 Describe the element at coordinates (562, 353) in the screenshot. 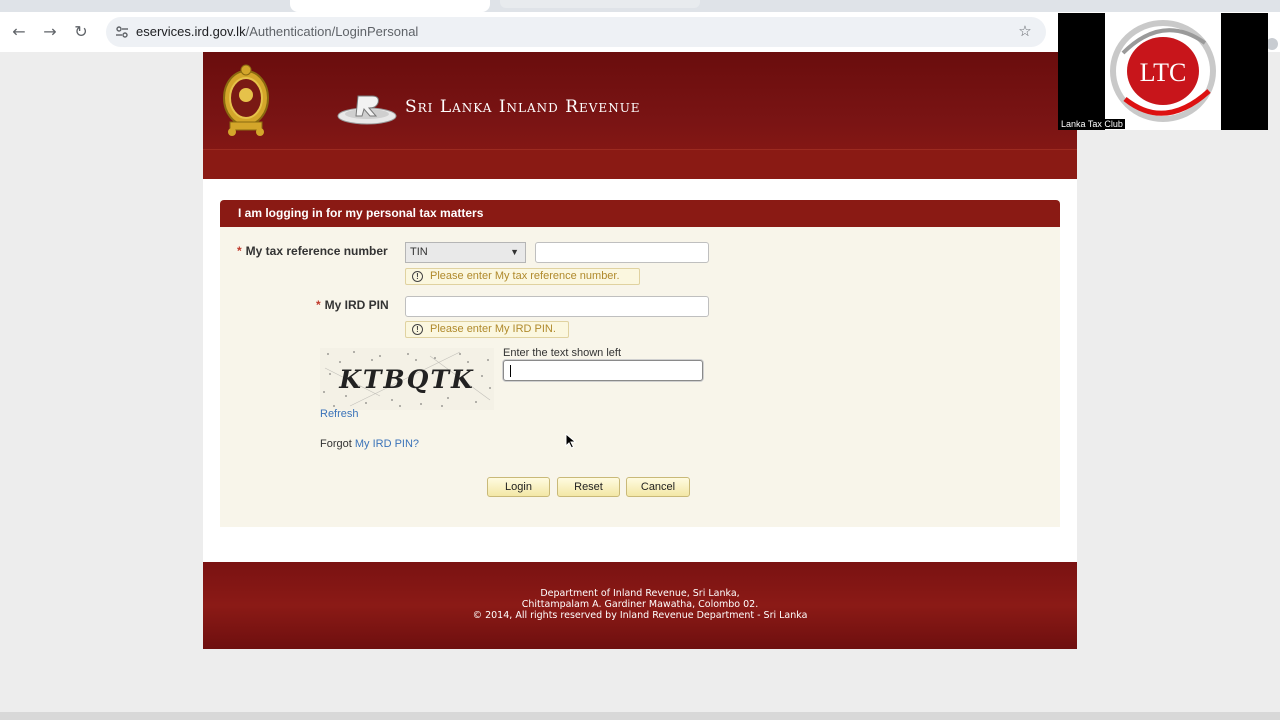

I see `captcha-label: Enter the text shown left` at that location.